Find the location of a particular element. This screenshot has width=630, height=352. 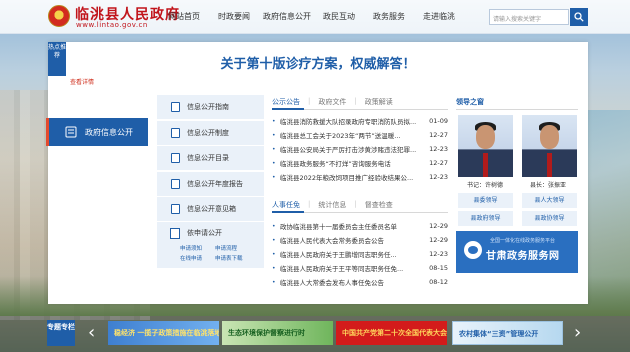

list-item: • 临洮县人民政府关于王平等同志职务任免... 08-15 is located at coordinates (360, 268).